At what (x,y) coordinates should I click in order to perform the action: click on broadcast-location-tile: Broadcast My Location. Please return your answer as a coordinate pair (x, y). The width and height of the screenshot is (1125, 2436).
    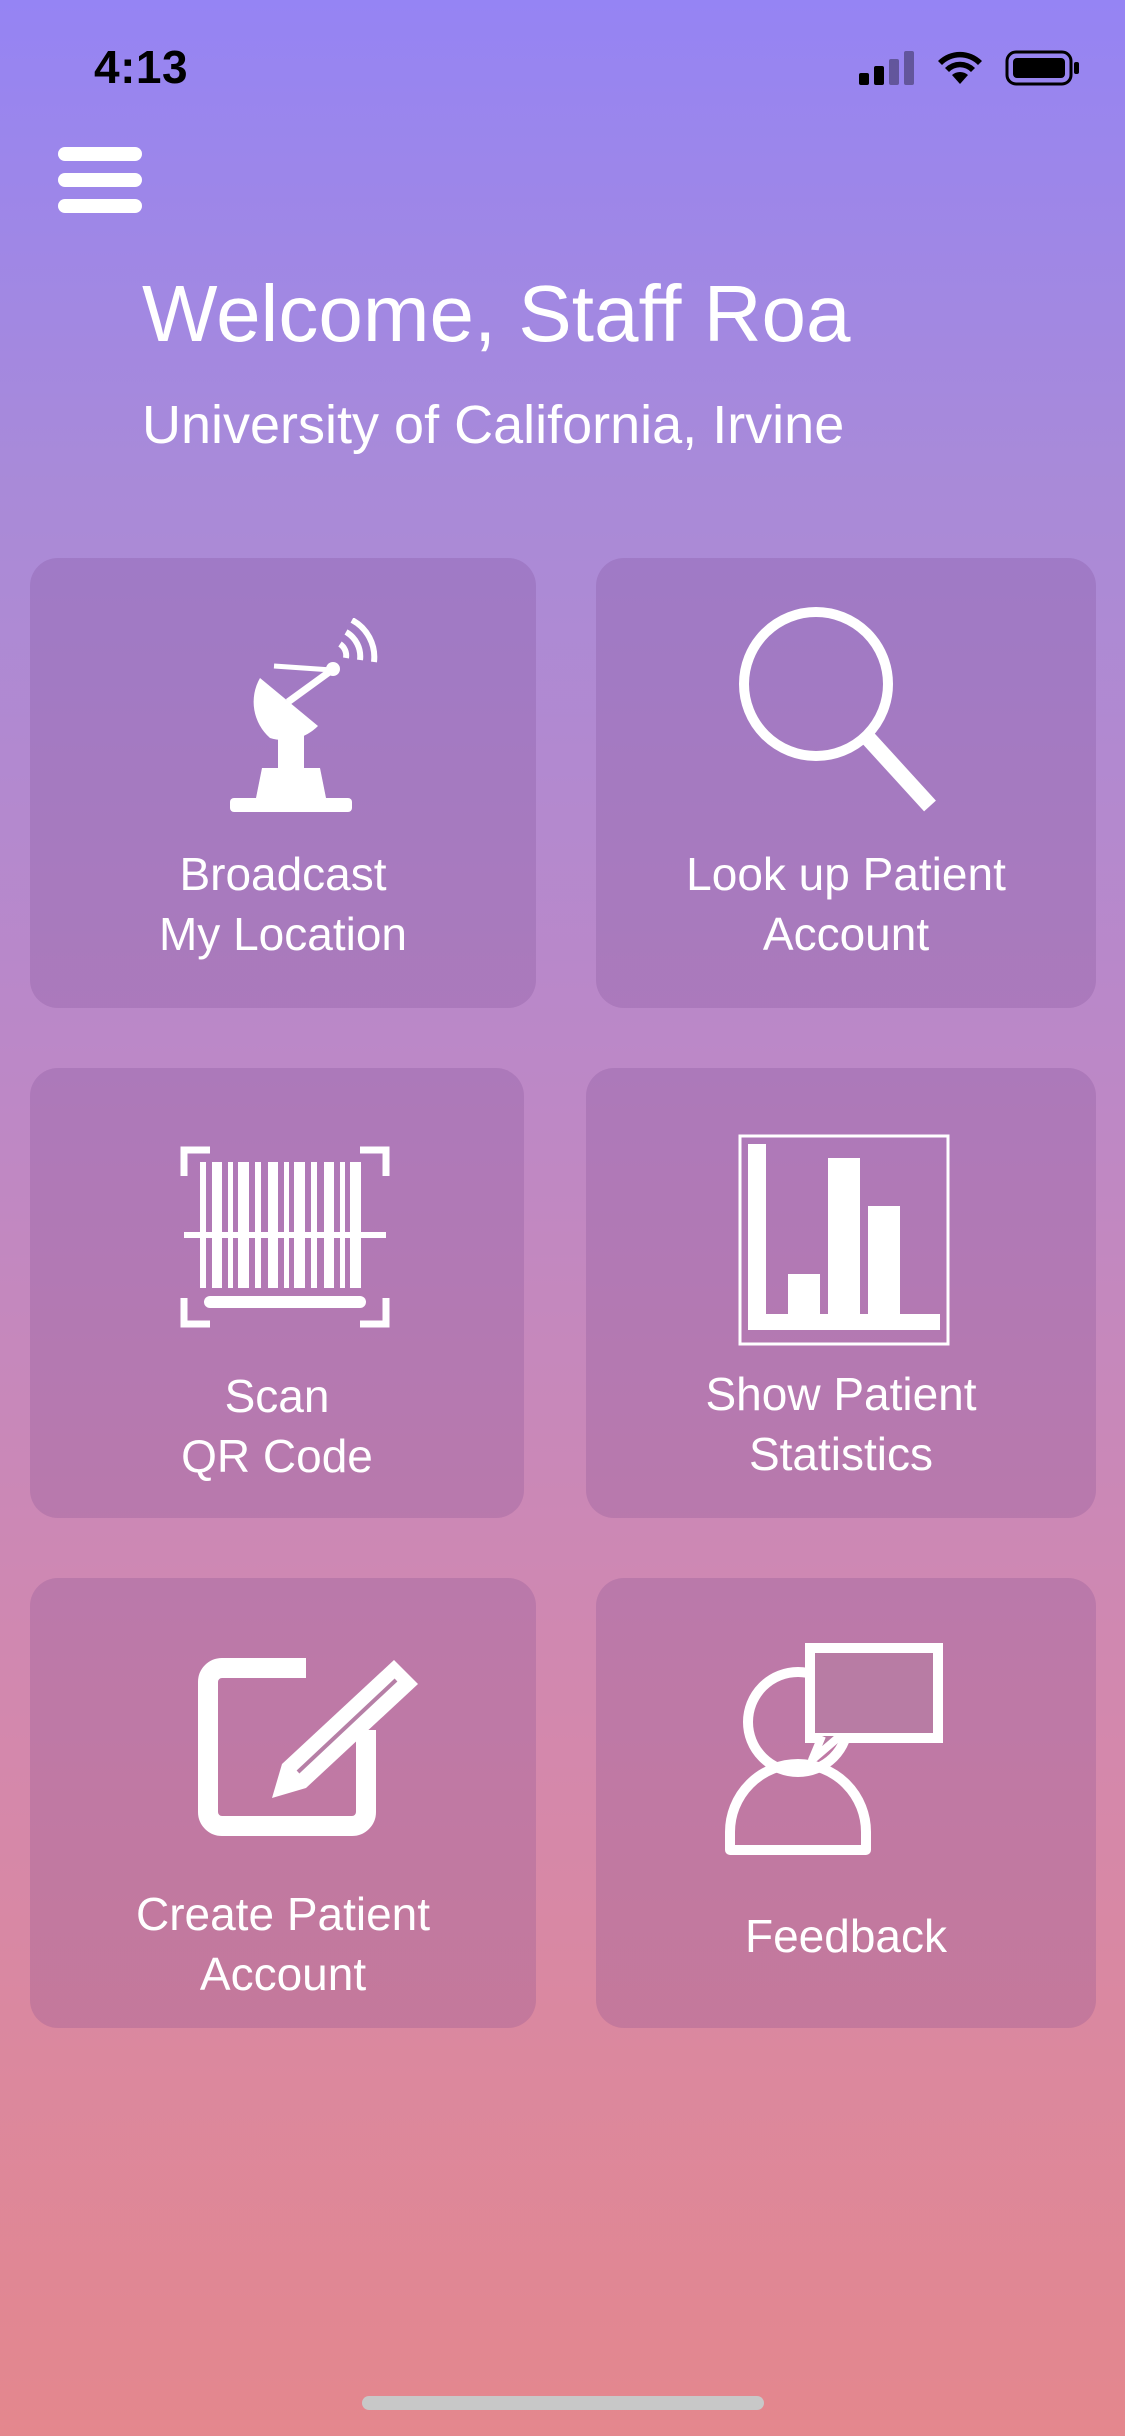
    Looking at the image, I should click on (283, 783).